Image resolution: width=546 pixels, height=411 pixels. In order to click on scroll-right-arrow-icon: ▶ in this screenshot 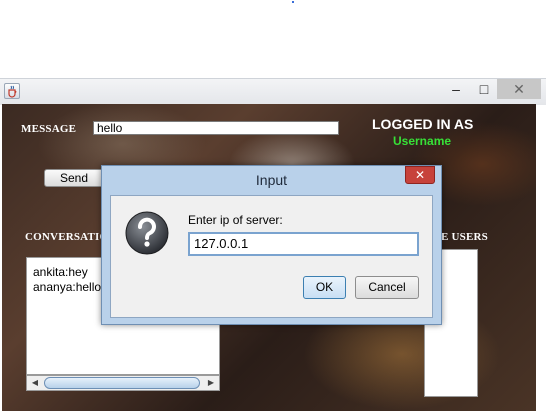, I will do `click(211, 383)`.